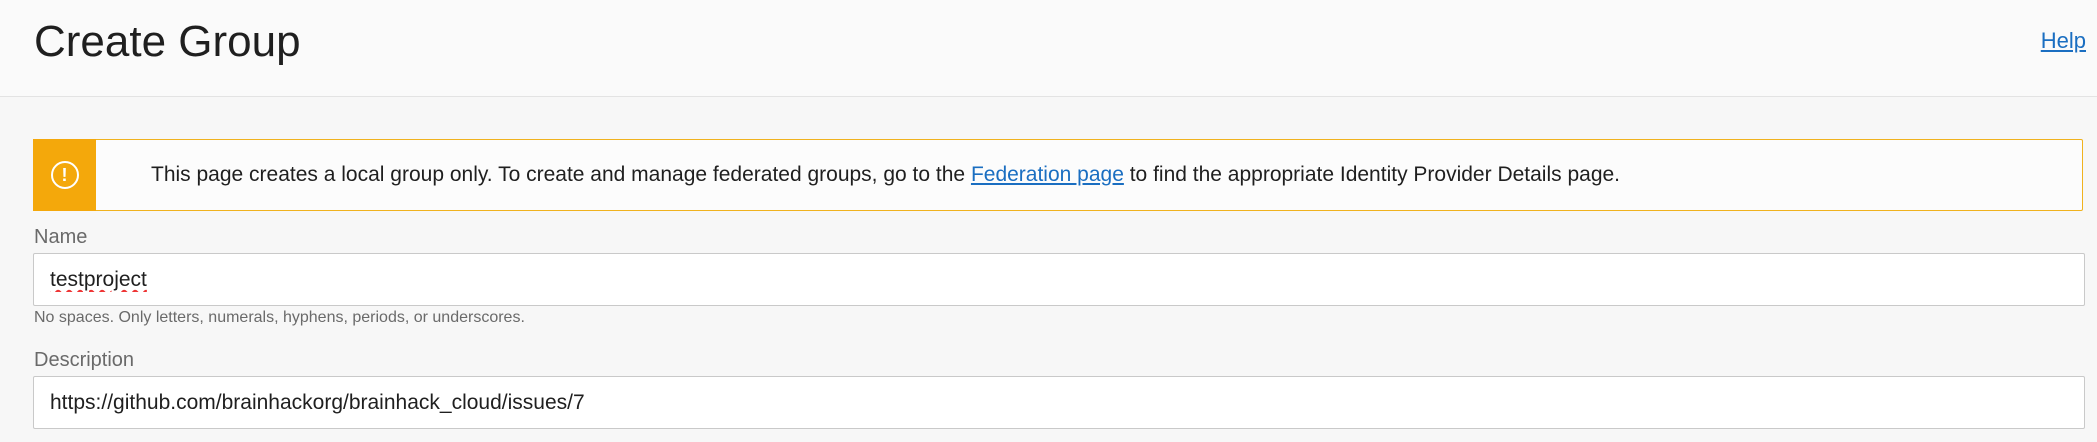 The height and width of the screenshot is (442, 2097). What do you see at coordinates (84, 360) in the screenshot?
I see `description-label: Description` at bounding box center [84, 360].